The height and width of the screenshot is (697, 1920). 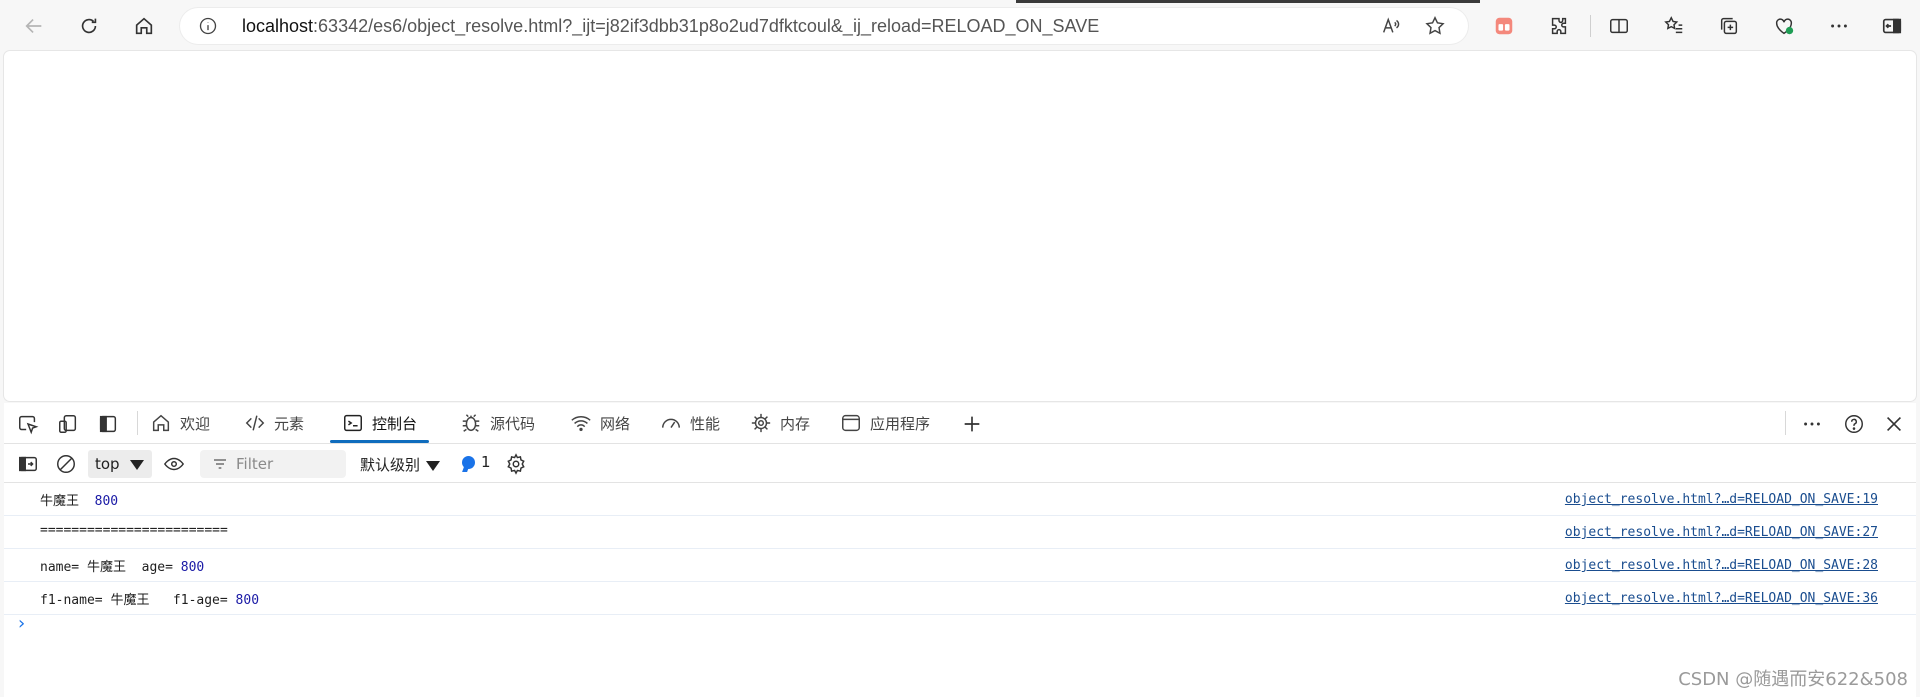 What do you see at coordinates (1391, 26) in the screenshot?
I see `read-aloud-icon` at bounding box center [1391, 26].